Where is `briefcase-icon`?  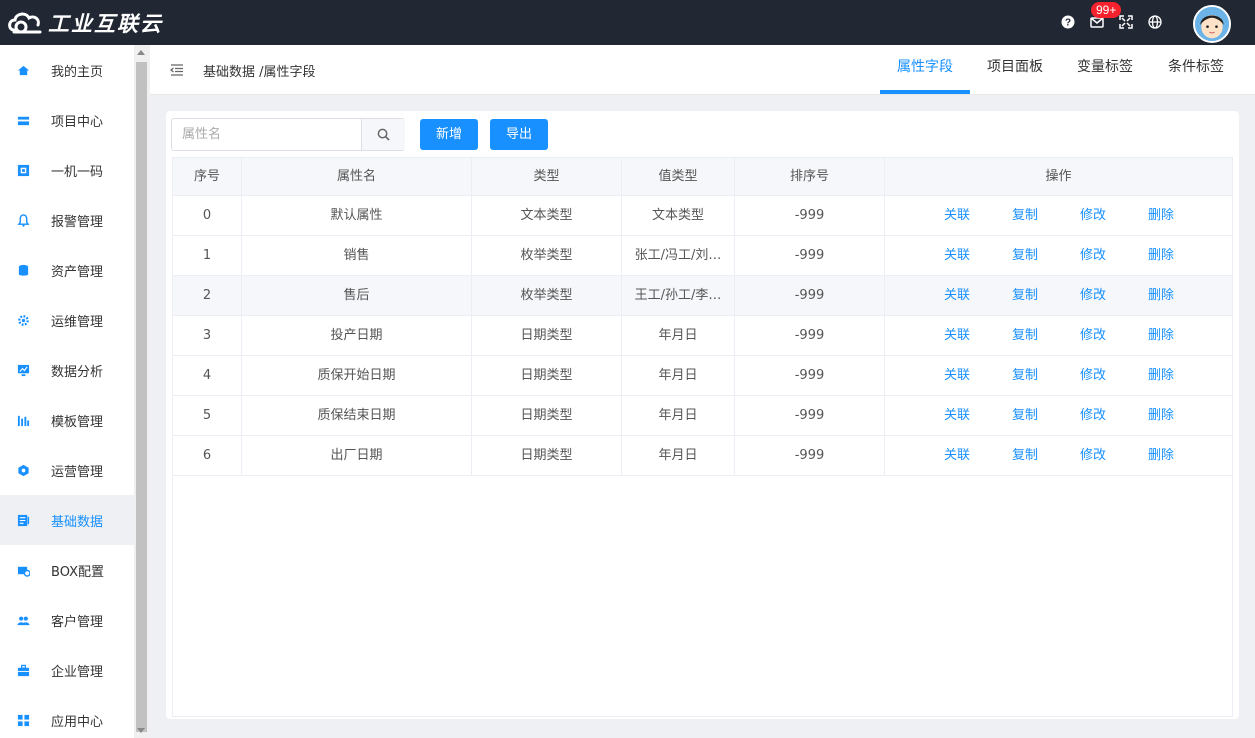
briefcase-icon is located at coordinates (23, 670).